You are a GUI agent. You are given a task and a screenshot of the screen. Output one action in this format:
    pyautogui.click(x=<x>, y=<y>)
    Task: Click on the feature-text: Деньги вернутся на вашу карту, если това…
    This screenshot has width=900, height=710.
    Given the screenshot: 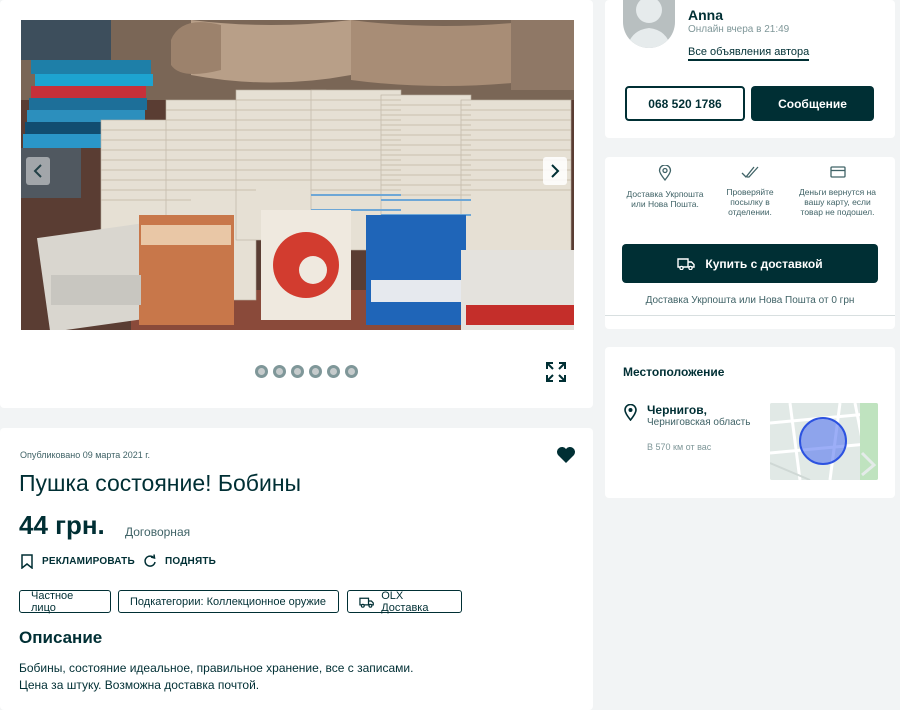 What is the action you would take?
    pyautogui.click(x=837, y=202)
    